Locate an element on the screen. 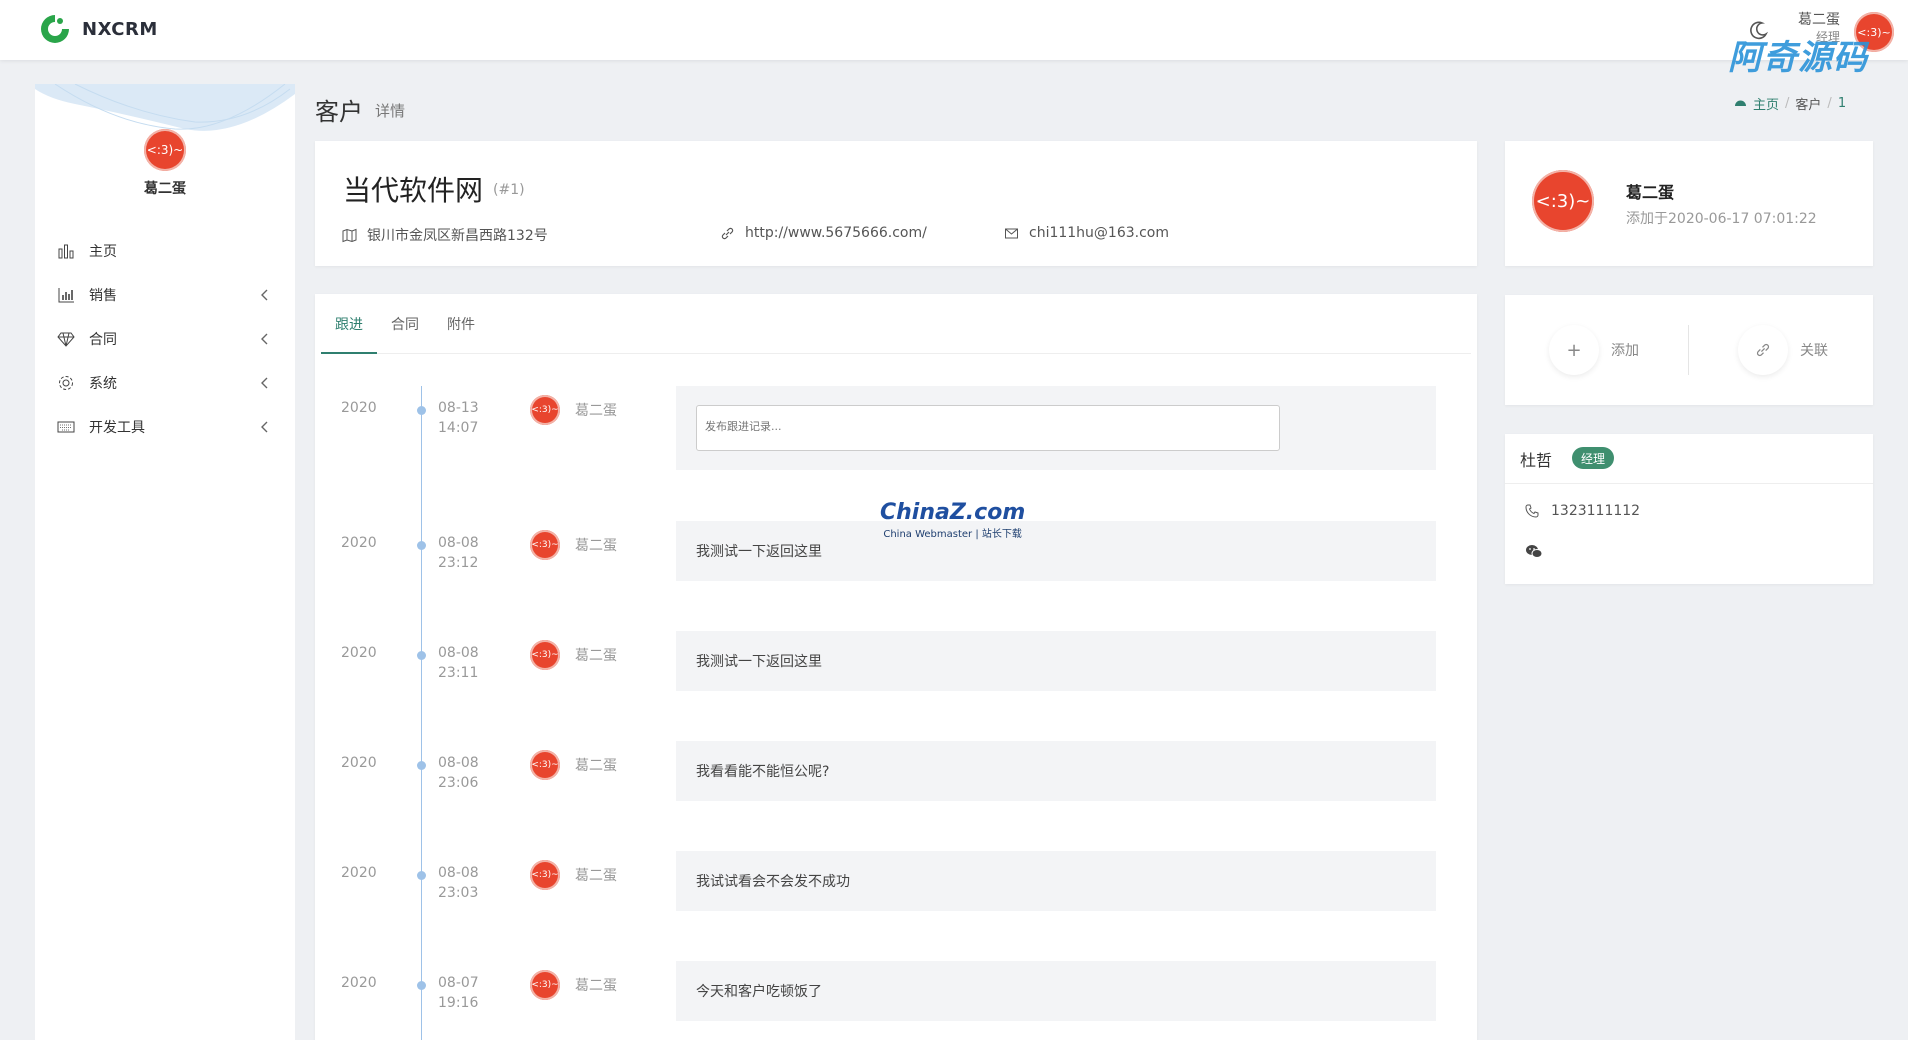  entry-datetime: 08-08 23:11 is located at coordinates (458, 663).